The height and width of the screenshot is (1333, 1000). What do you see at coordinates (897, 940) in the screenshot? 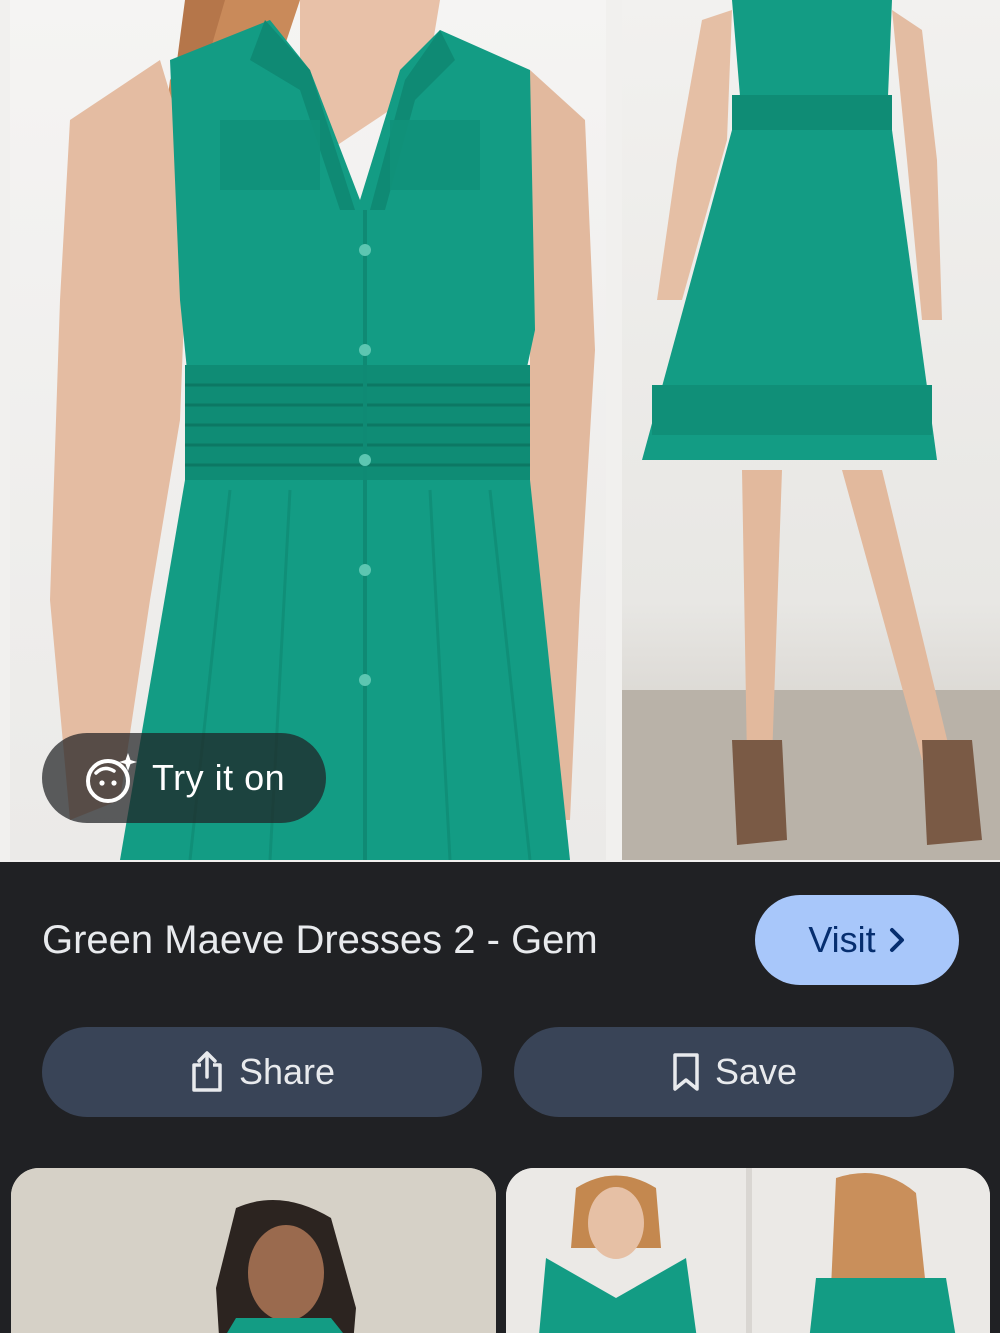
I see `chevron-right-icon` at bounding box center [897, 940].